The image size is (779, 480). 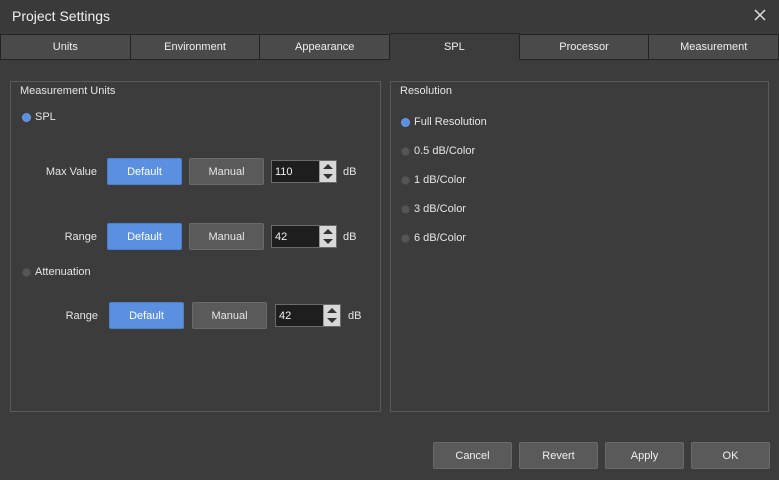 I want to click on window-title: Project Settings, so click(x=61, y=16).